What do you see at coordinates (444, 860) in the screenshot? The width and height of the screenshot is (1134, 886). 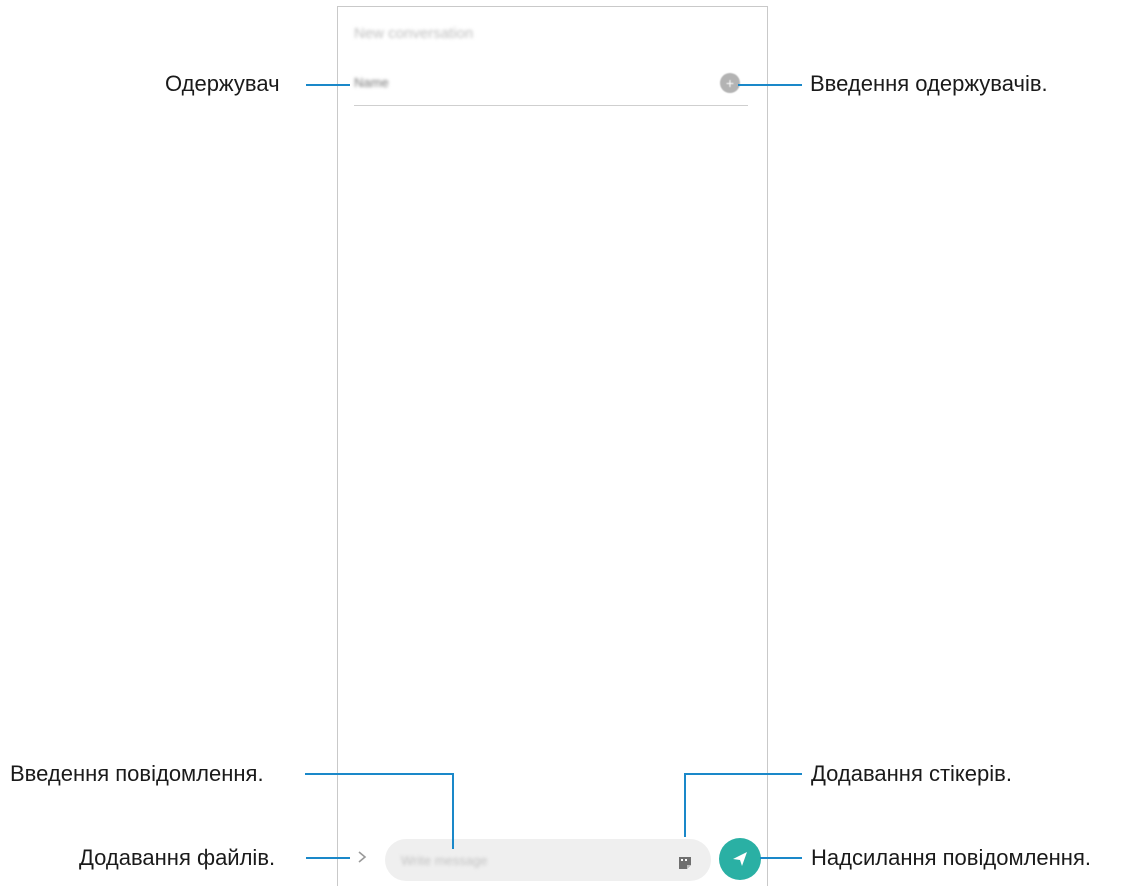 I see `message-placeholder: Write message` at bounding box center [444, 860].